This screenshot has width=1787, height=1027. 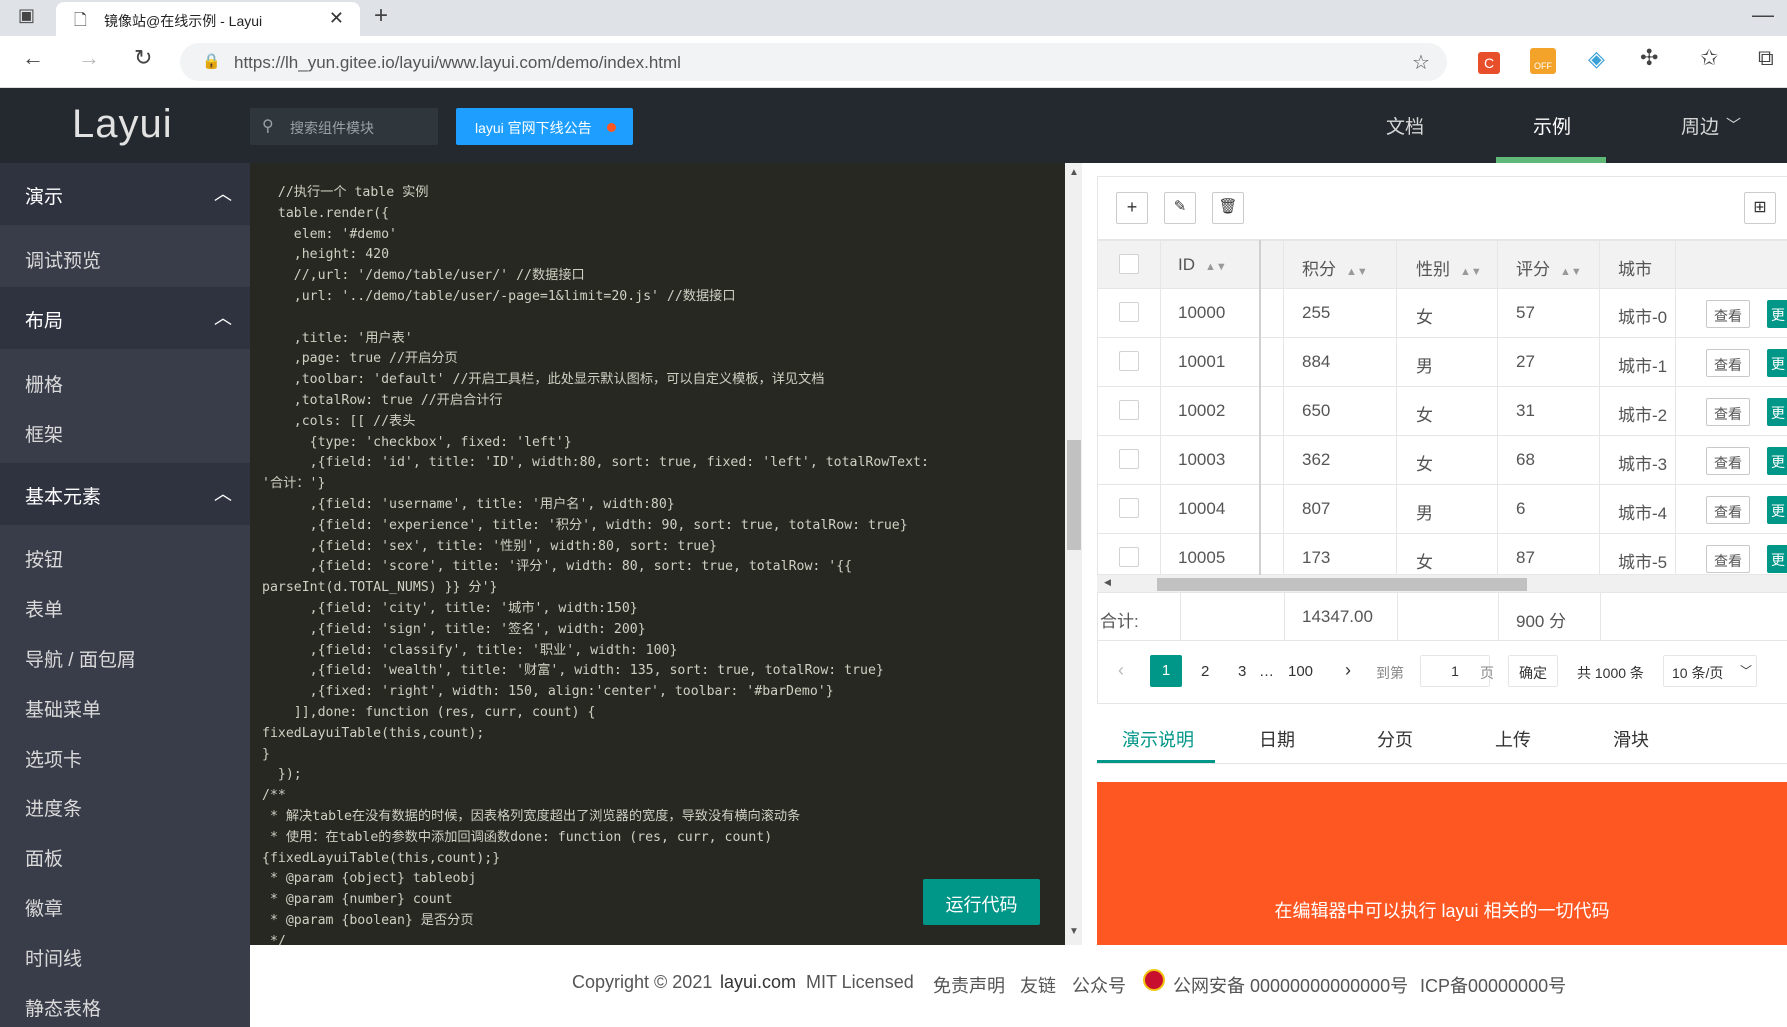 I want to click on sidebar-item-form: 表单, so click(x=44, y=608).